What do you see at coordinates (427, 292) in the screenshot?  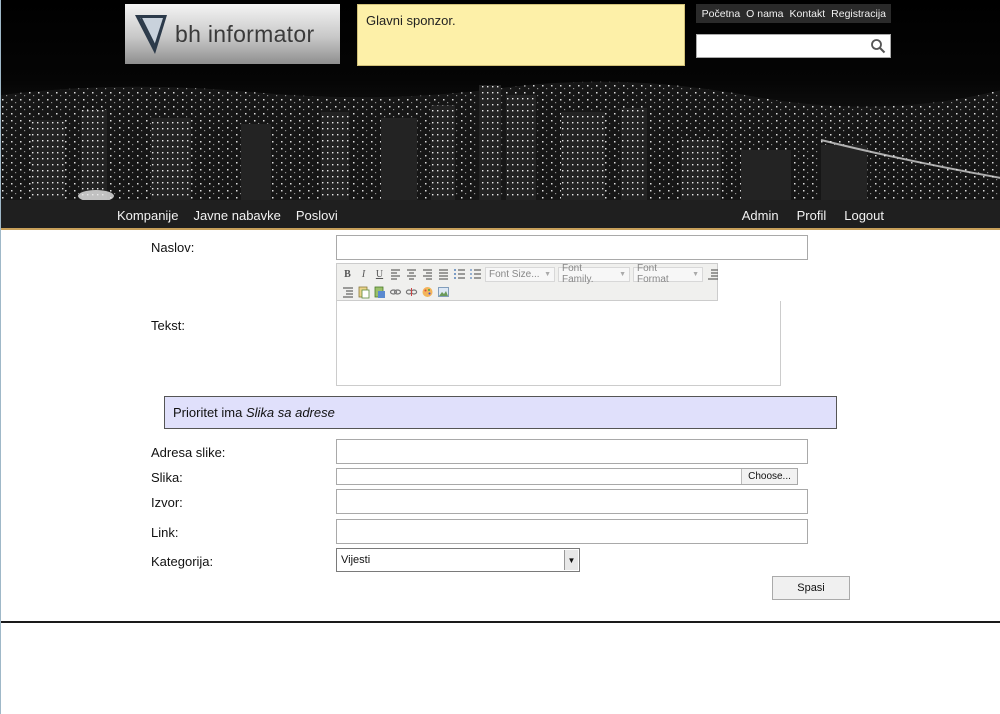 I see `color-palette-icon` at bounding box center [427, 292].